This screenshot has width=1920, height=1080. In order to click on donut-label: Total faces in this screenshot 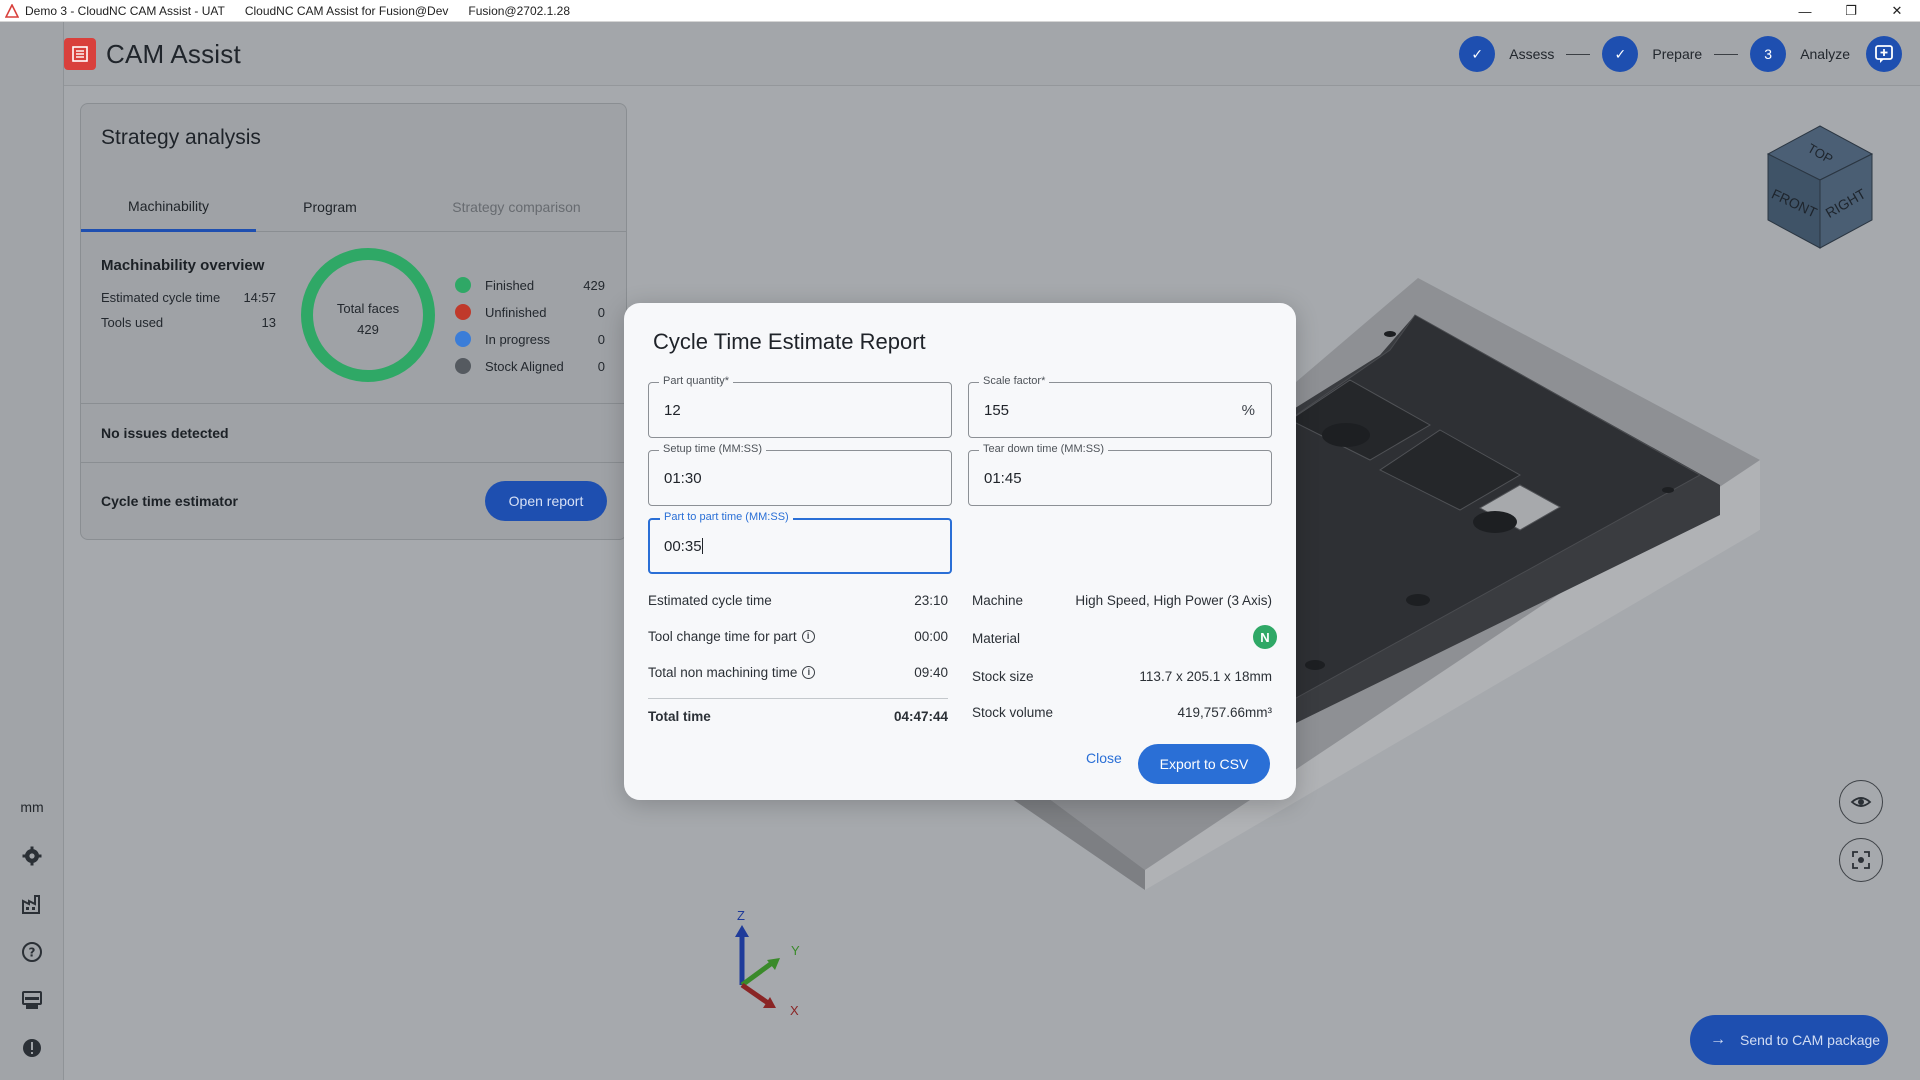, I will do `click(368, 308)`.